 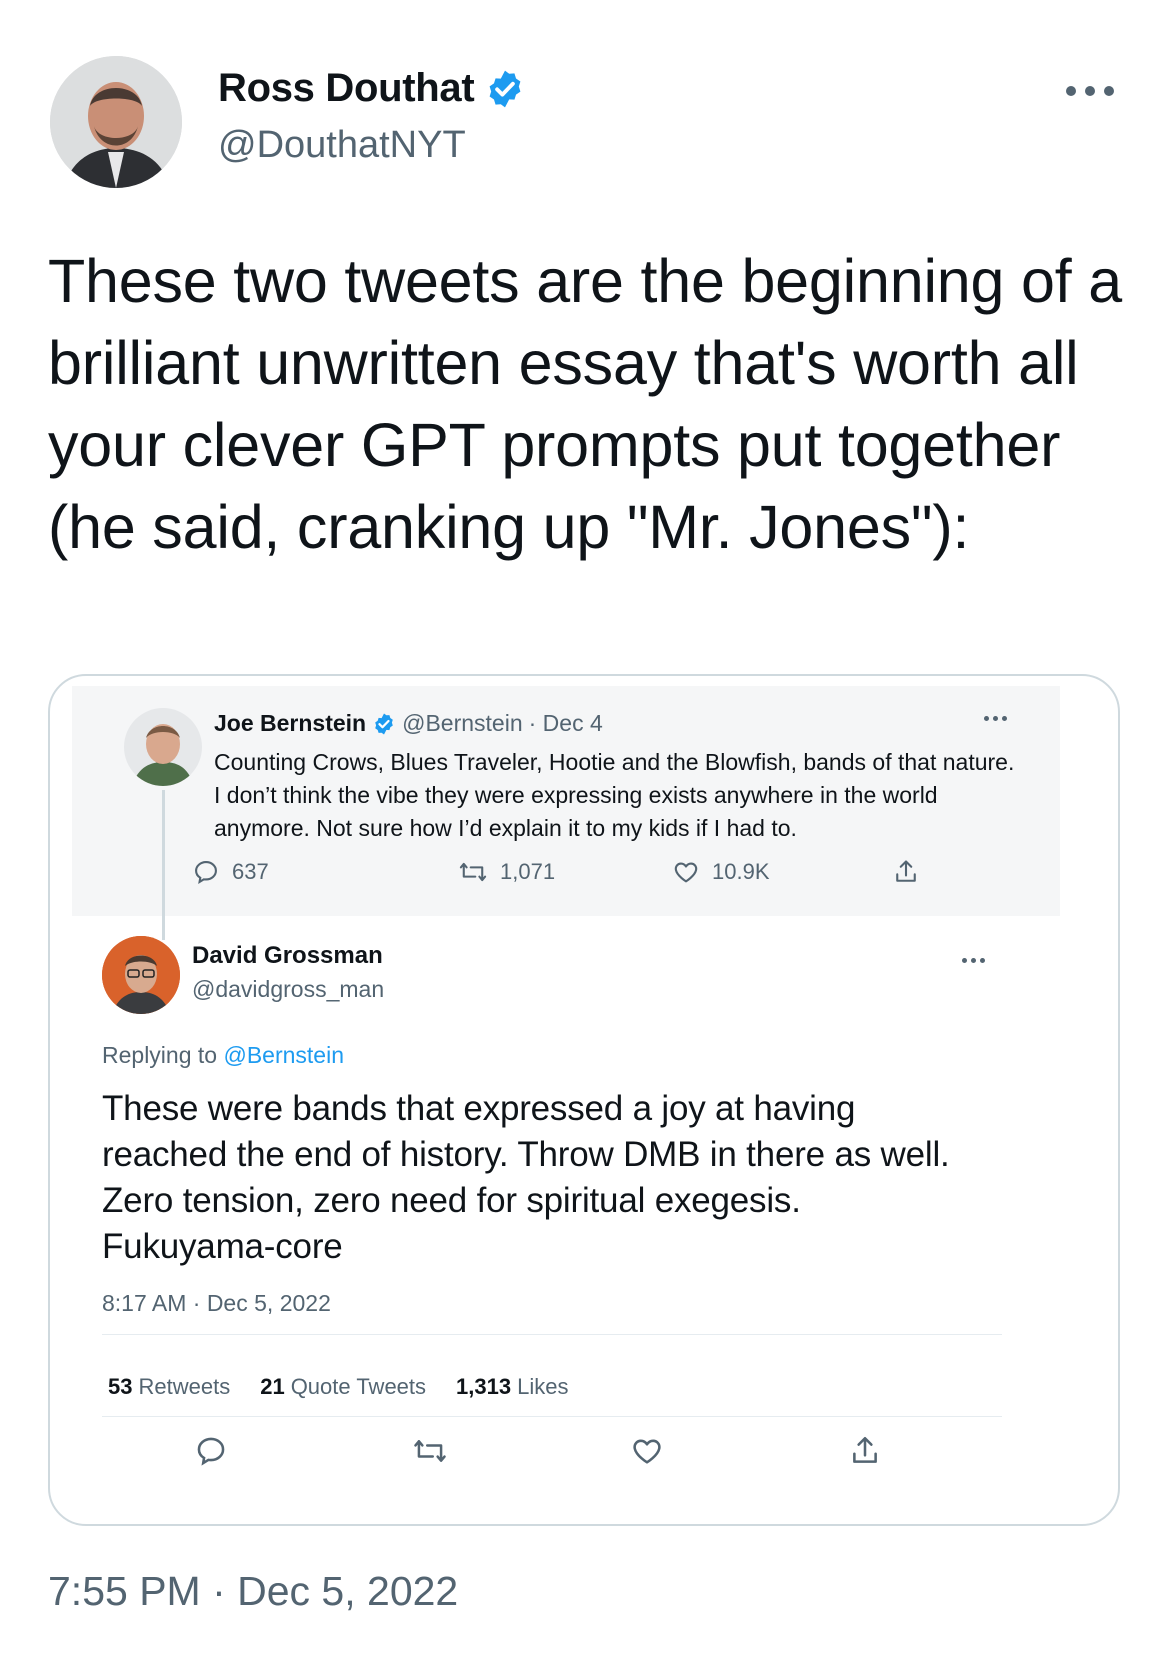 I want to click on quoted-name: Joe Bernstein, so click(x=290, y=723).